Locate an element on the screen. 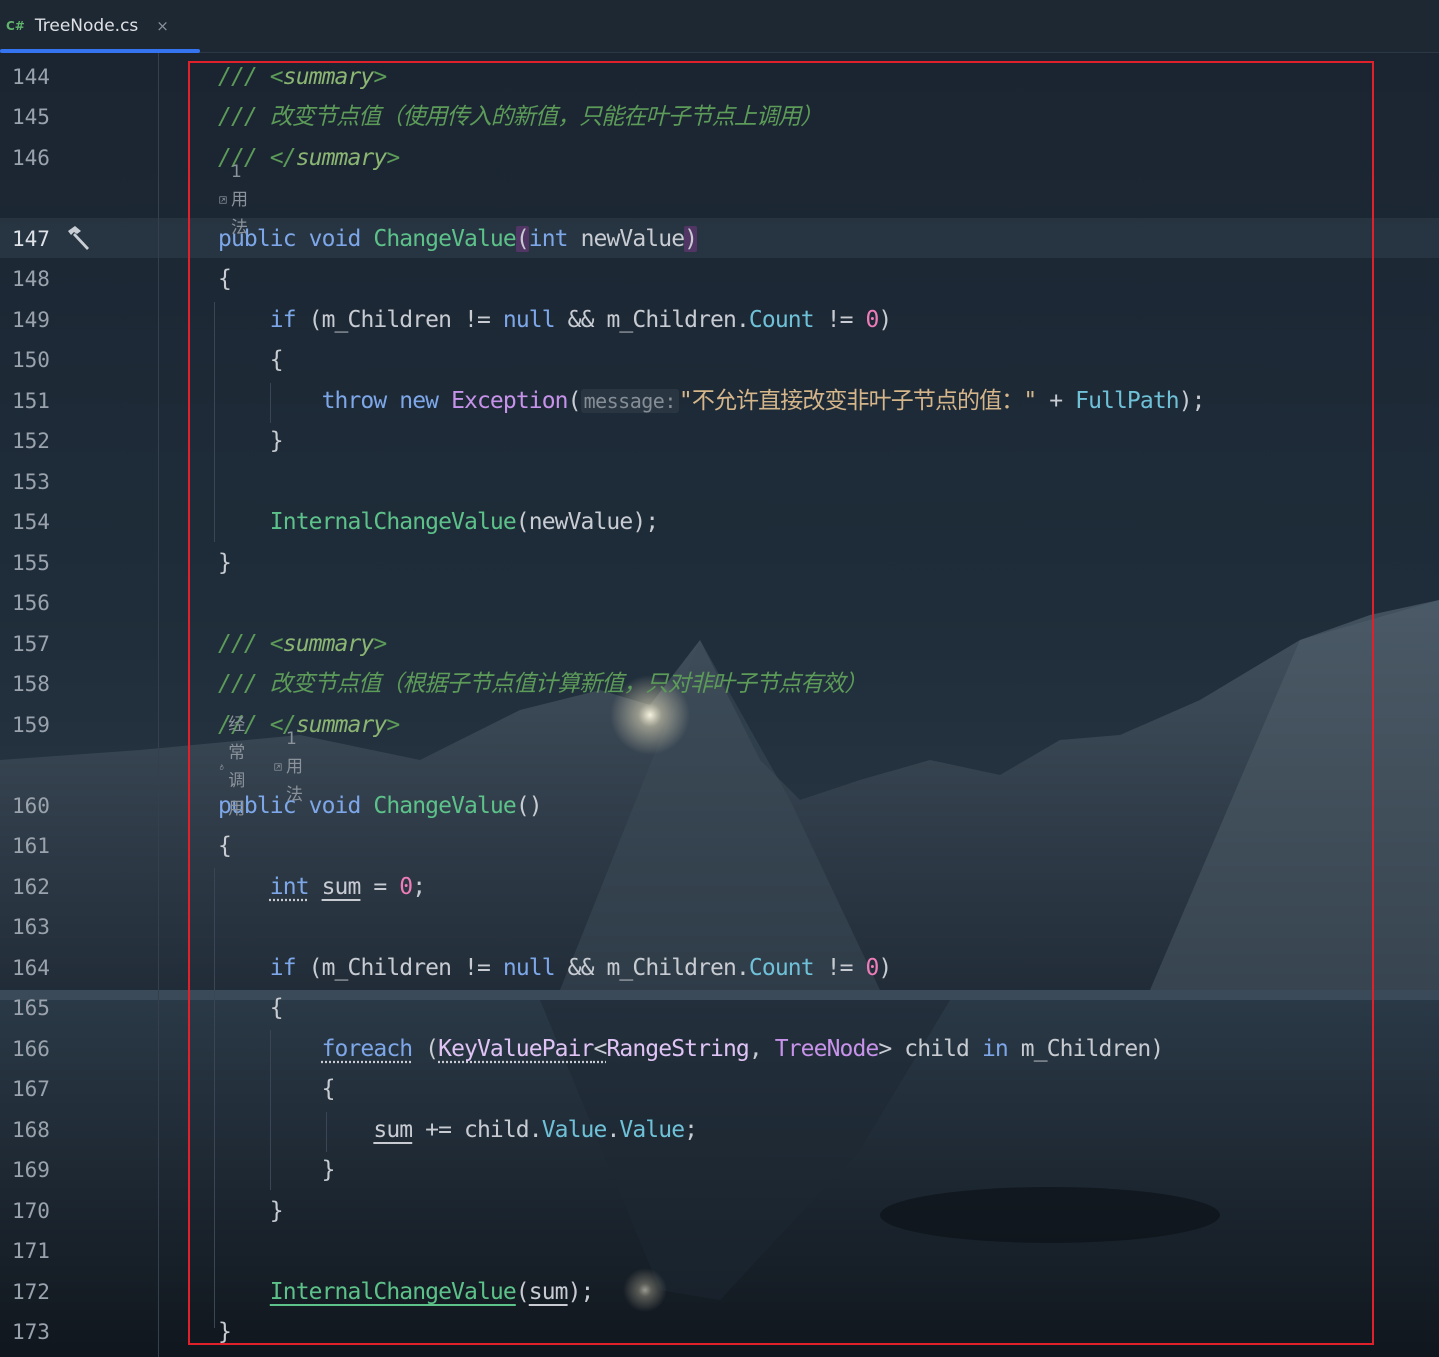 The image size is (1439, 1357). usages-count-label: 1 用法 is located at coordinates (239, 200).